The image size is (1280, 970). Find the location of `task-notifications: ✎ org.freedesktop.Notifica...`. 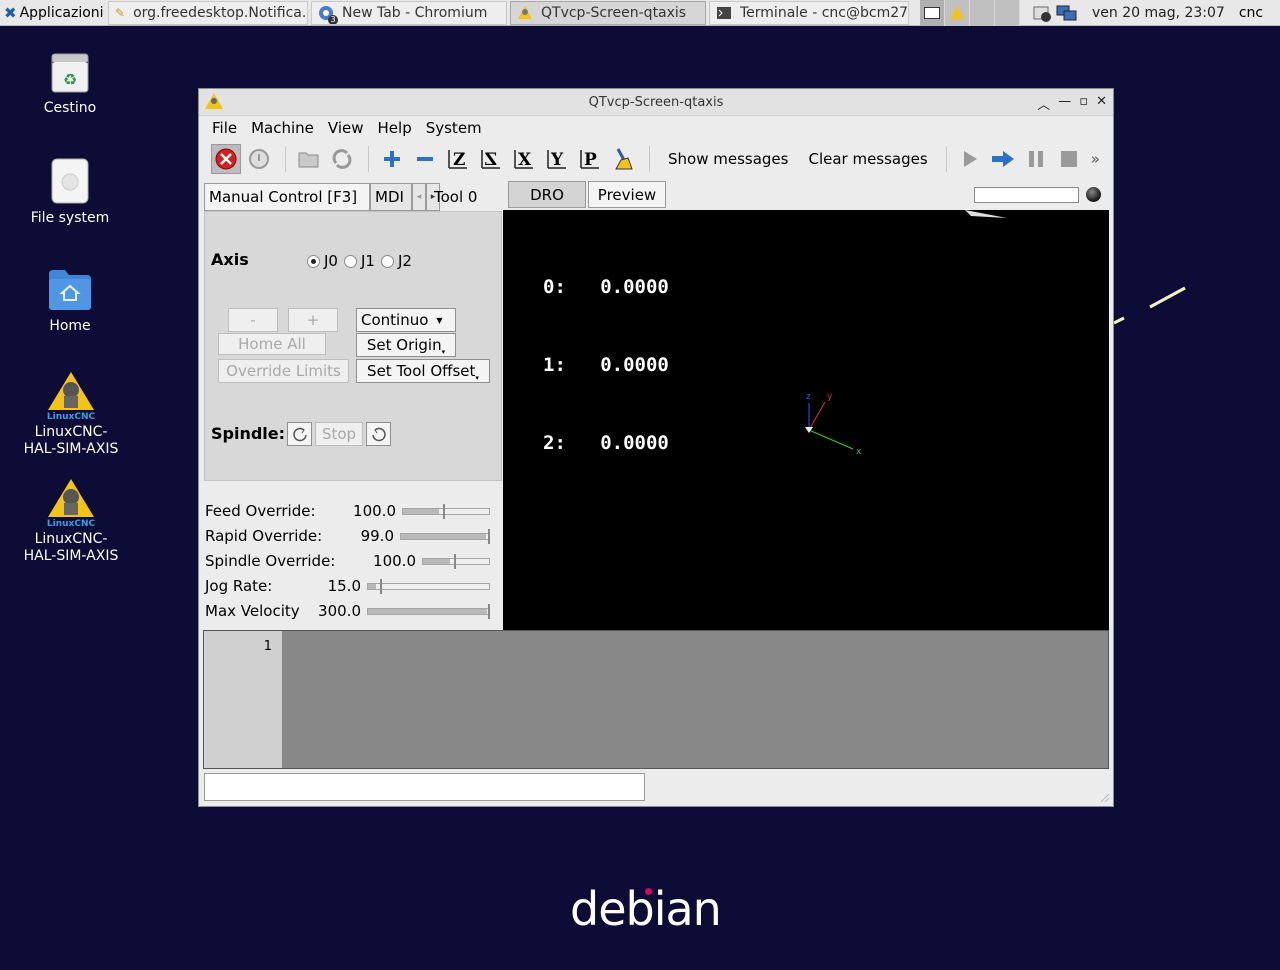

task-notifications: ✎ org.freedesktop.Notifica... is located at coordinates (208, 12).